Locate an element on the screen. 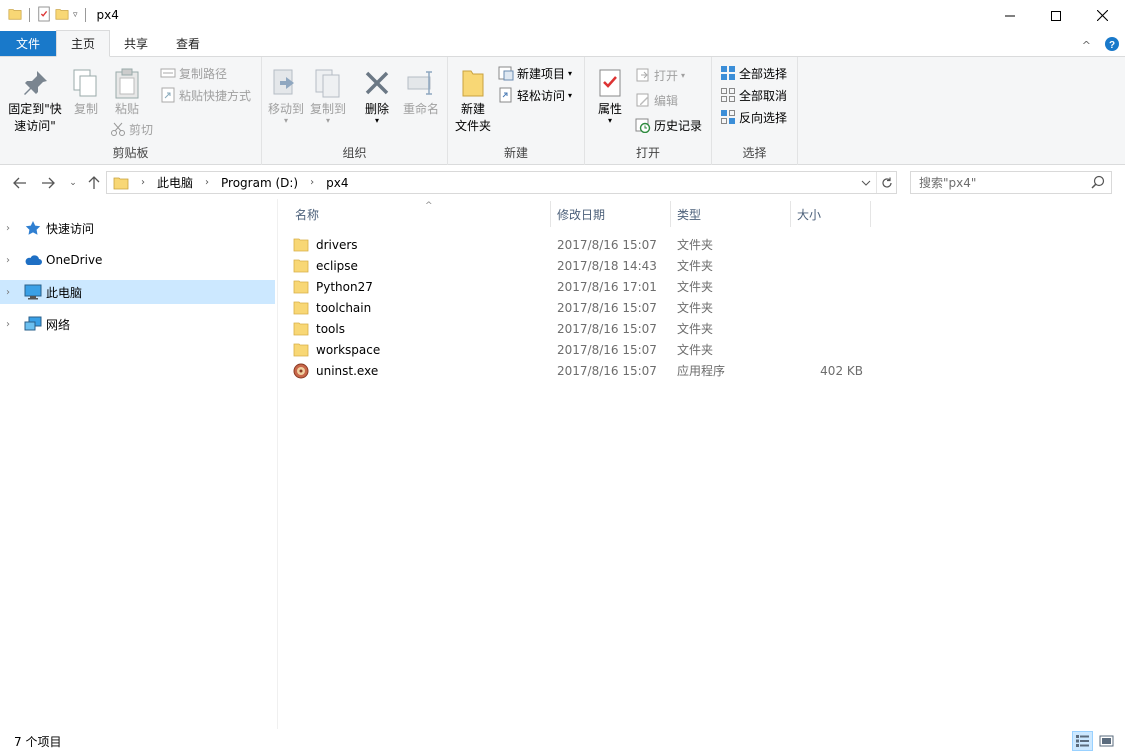  move-to-button: 移动到 ▾ is located at coordinates (286, 96).